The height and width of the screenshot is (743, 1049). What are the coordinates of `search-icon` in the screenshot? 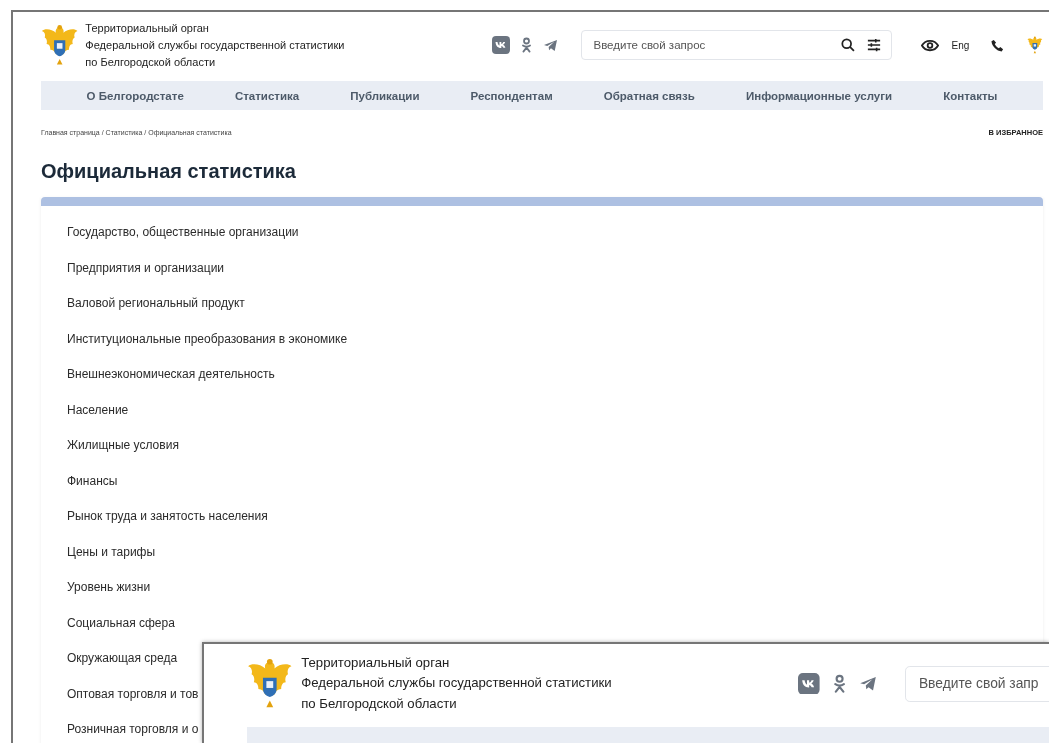 It's located at (848, 45).